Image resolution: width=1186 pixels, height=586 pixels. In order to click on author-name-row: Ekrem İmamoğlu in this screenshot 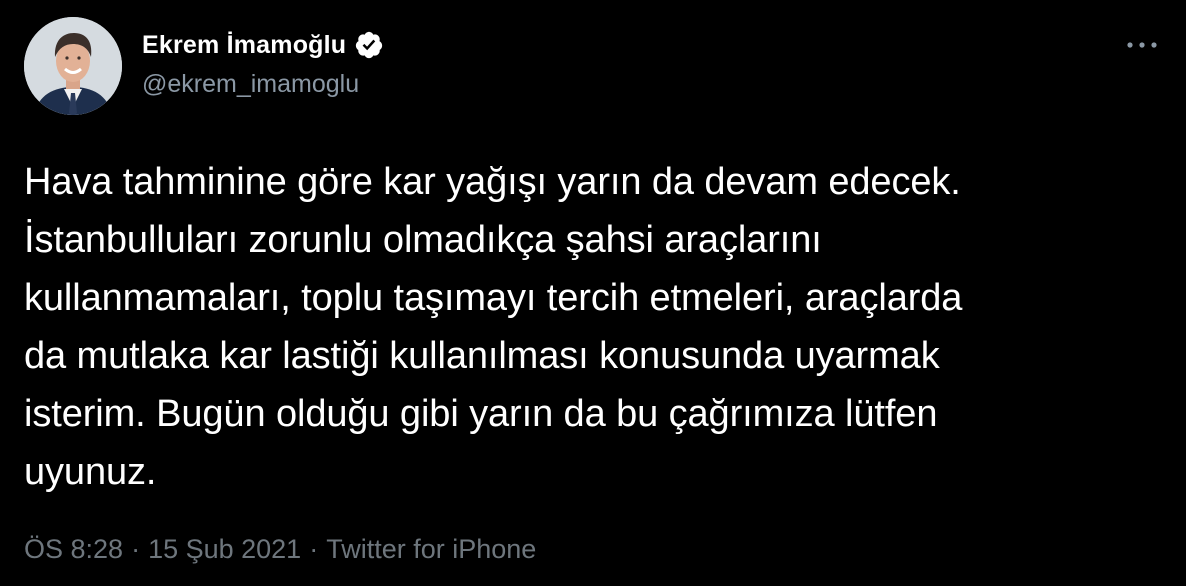, I will do `click(263, 45)`.